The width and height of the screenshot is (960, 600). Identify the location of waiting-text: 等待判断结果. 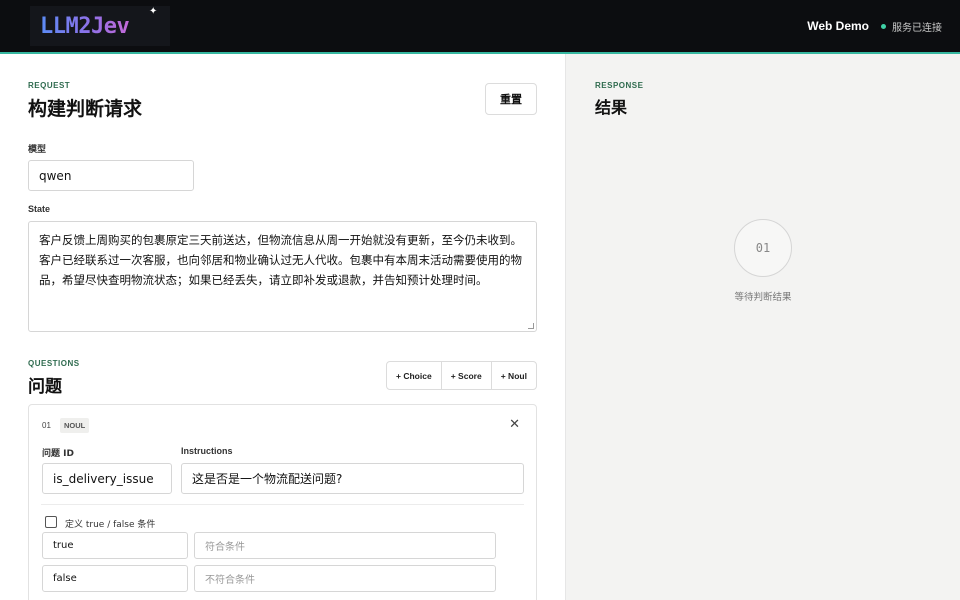
(763, 297).